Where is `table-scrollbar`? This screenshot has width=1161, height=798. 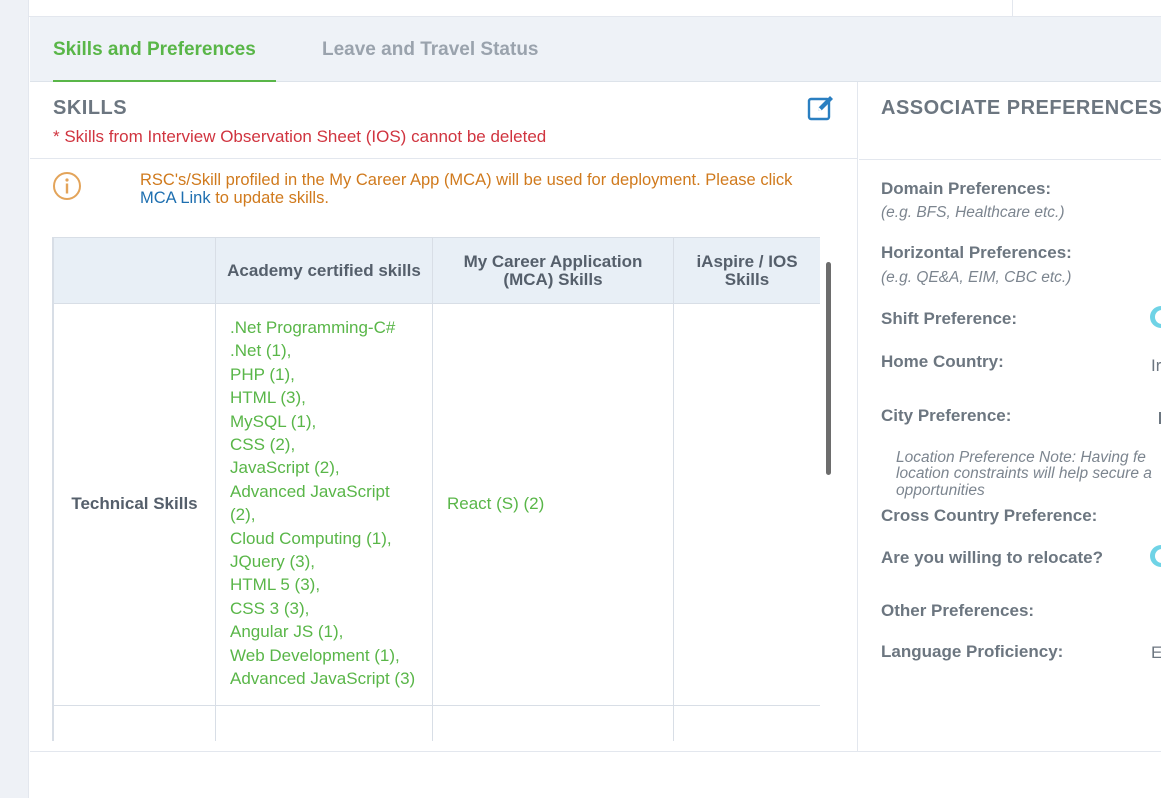
table-scrollbar is located at coordinates (828, 368).